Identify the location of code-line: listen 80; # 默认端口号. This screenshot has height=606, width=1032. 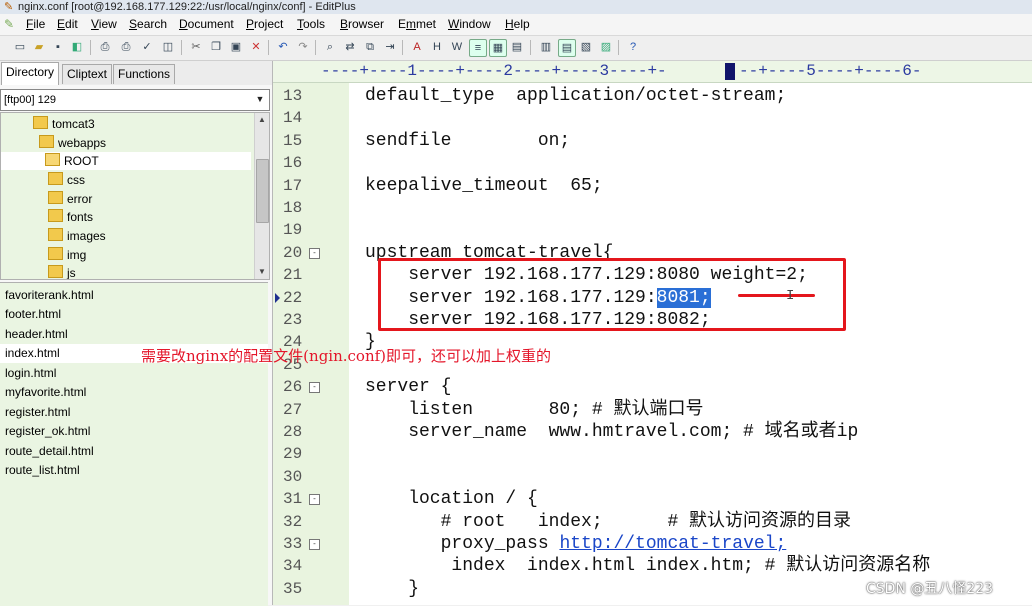
(534, 410).